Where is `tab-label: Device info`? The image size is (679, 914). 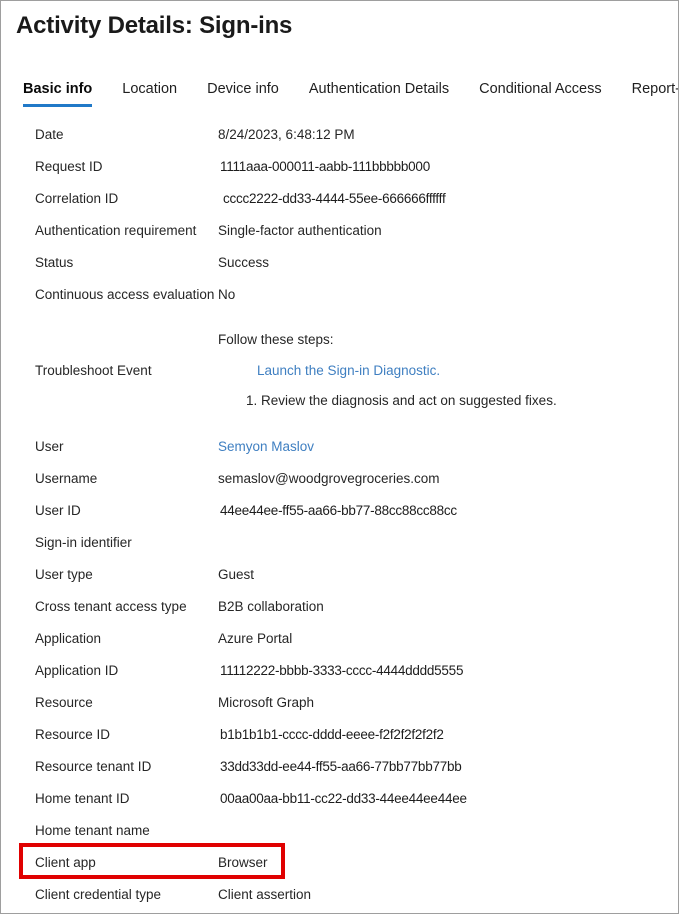
tab-label: Device info is located at coordinates (243, 89).